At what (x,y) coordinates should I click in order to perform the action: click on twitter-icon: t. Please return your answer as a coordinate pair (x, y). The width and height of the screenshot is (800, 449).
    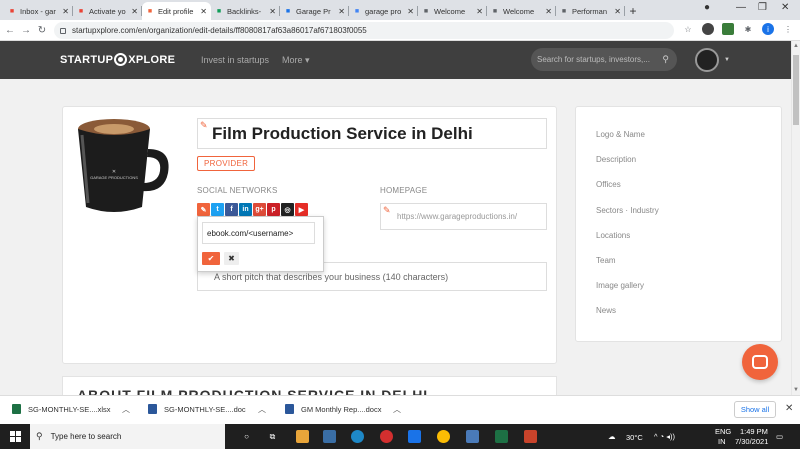
    Looking at the image, I should click on (217, 209).